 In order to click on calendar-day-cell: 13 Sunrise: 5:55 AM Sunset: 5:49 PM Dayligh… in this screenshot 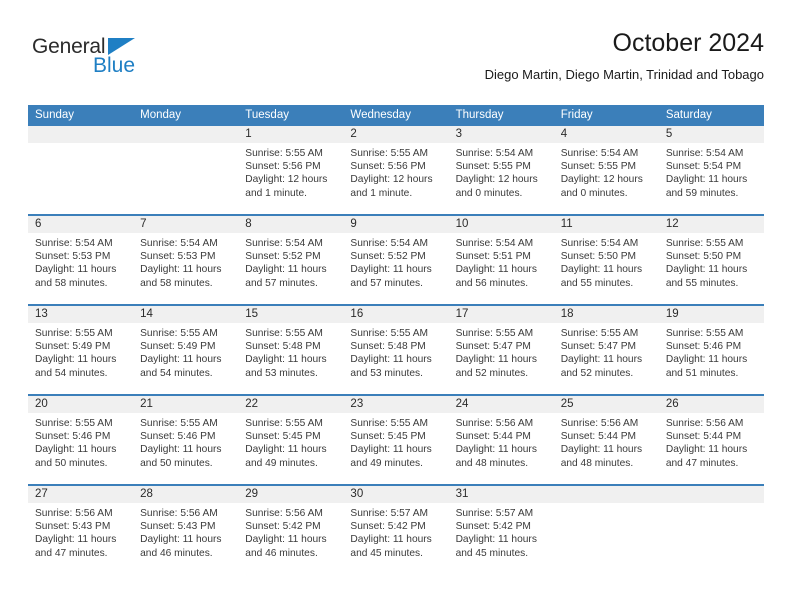, I will do `click(81, 350)`.